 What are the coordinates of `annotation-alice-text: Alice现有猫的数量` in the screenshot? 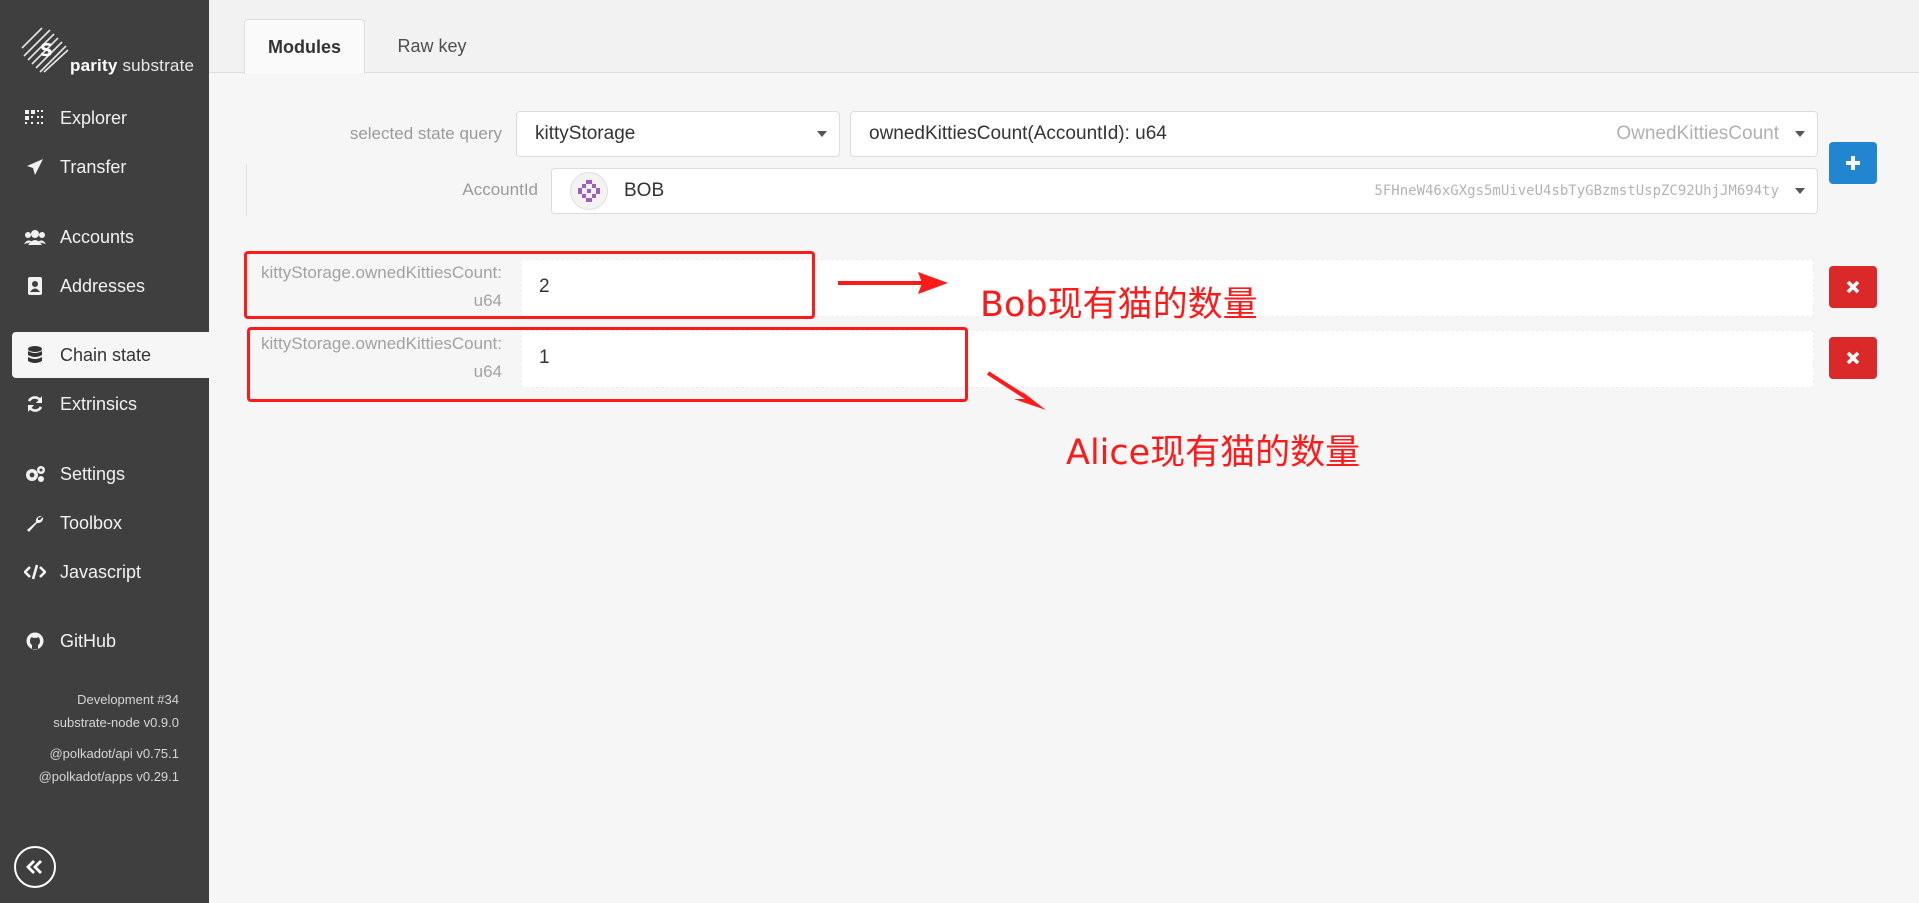 It's located at (1213, 453).